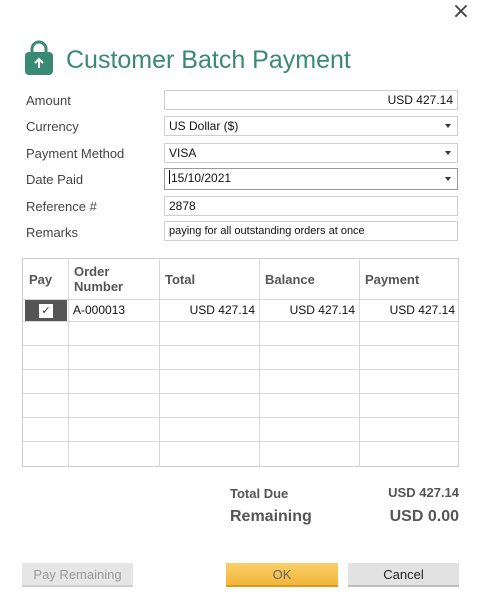 This screenshot has height=606, width=480. I want to click on balance-cell: USD 427.14, so click(322, 310).